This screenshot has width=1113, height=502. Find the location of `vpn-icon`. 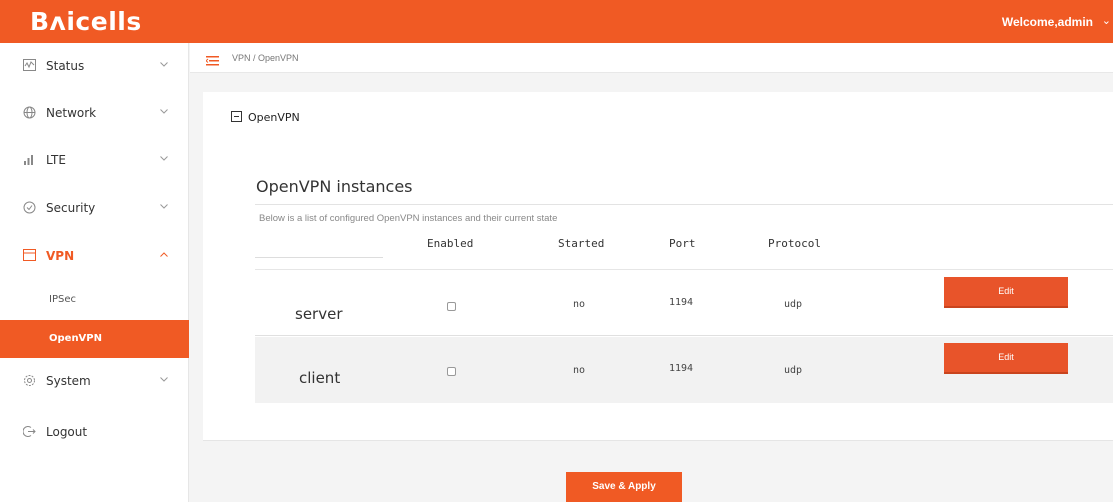

vpn-icon is located at coordinates (29, 256).